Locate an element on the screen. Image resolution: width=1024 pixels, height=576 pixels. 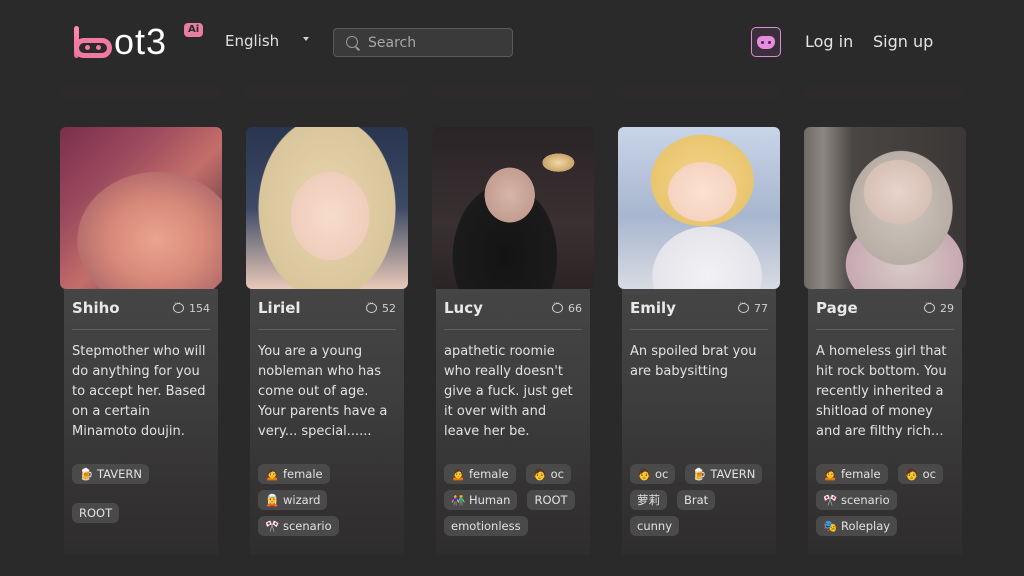
tag-chip: 🧝 wizard is located at coordinates (293, 500).